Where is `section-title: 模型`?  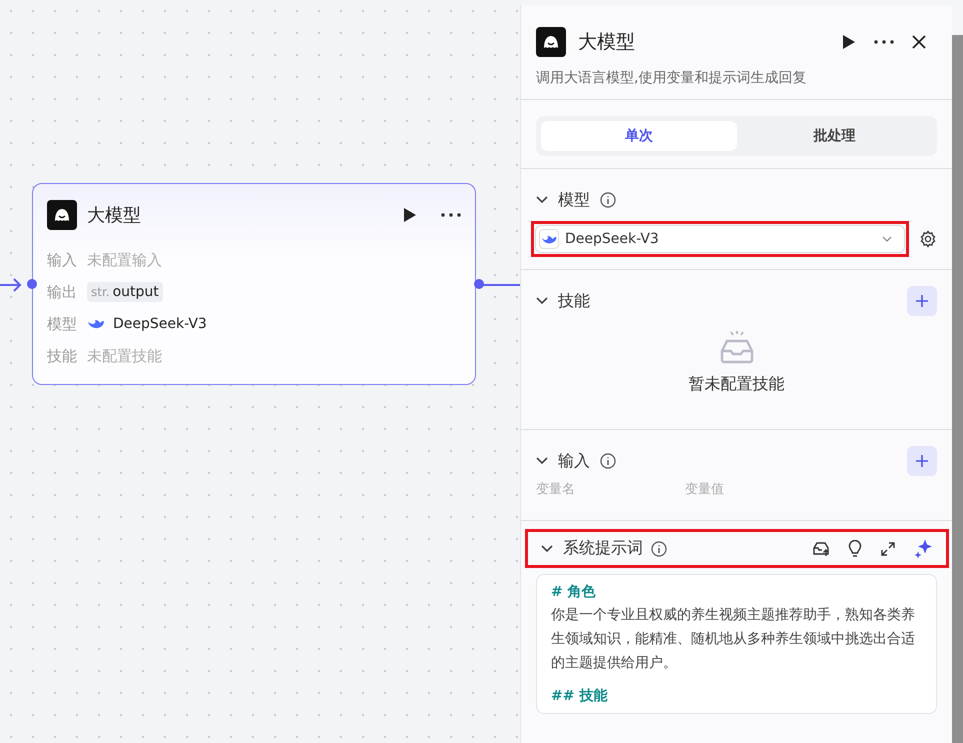 section-title: 模型 is located at coordinates (574, 200).